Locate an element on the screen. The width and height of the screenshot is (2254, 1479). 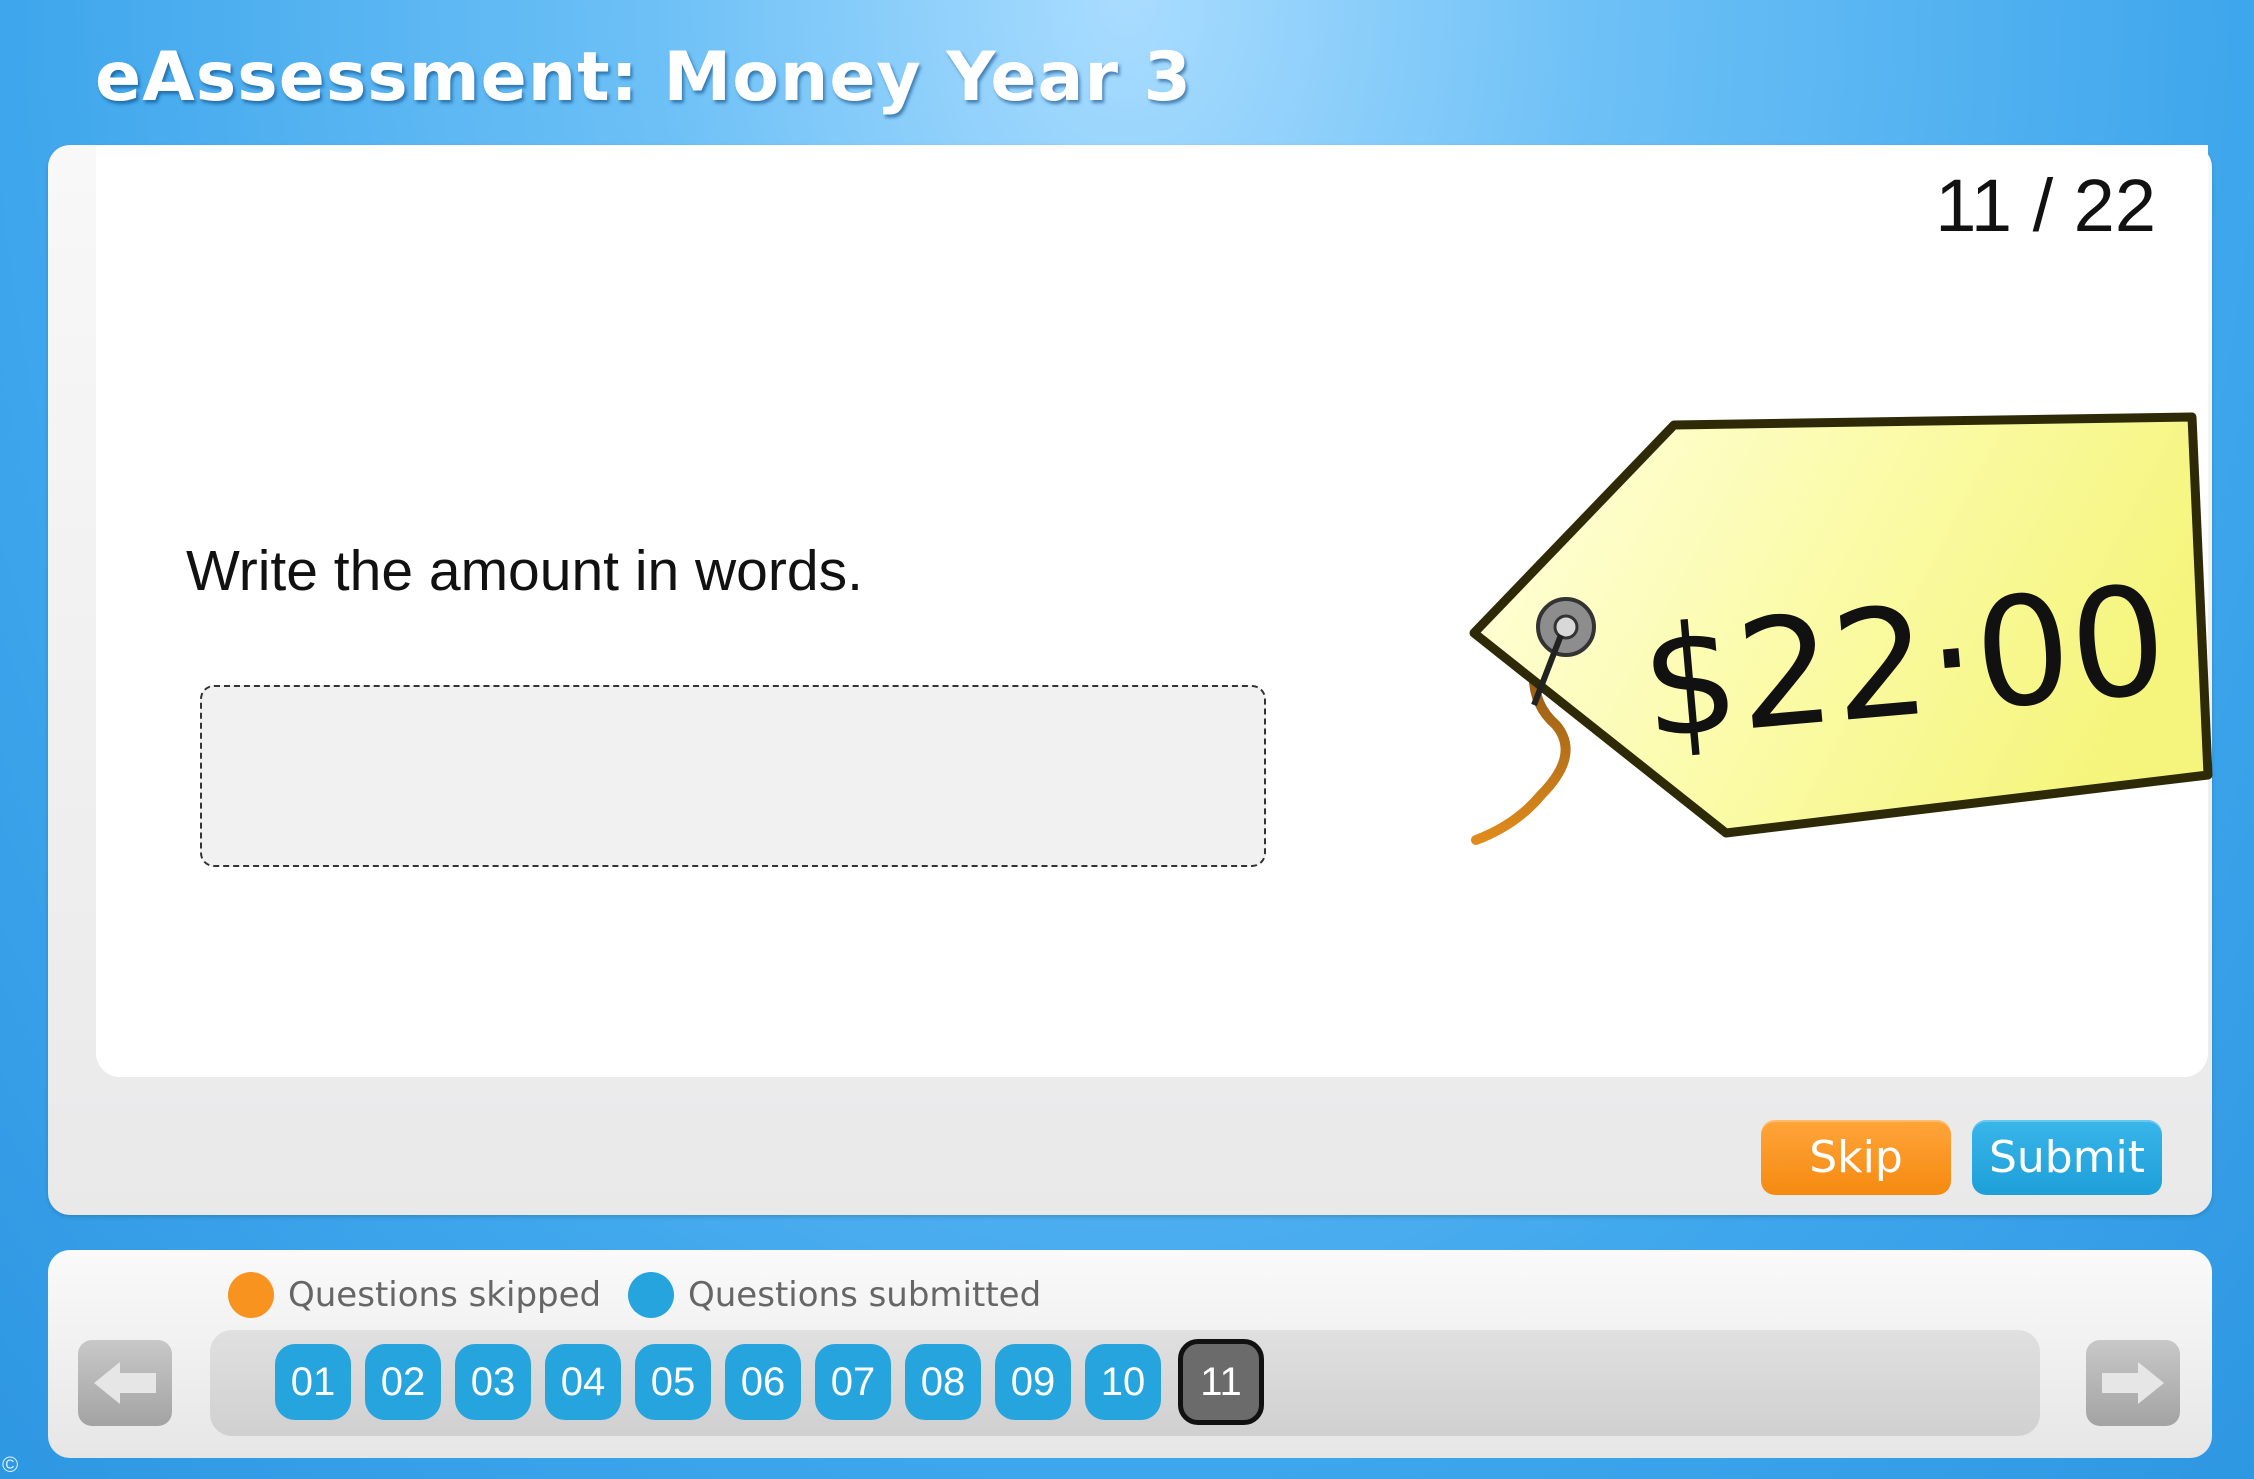
question-prompt: Write the amount in words. is located at coordinates (524, 571).